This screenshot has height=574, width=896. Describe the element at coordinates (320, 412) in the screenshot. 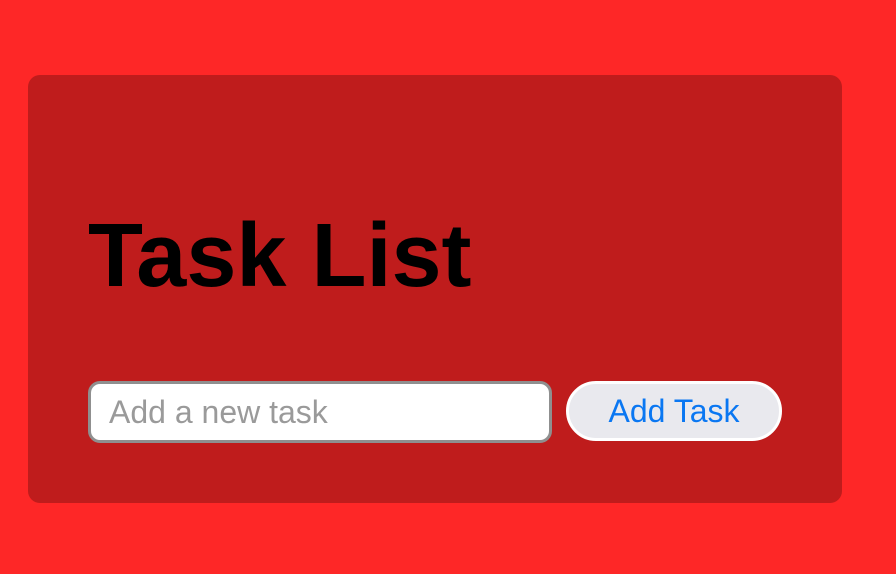

I see `new-task-input` at that location.